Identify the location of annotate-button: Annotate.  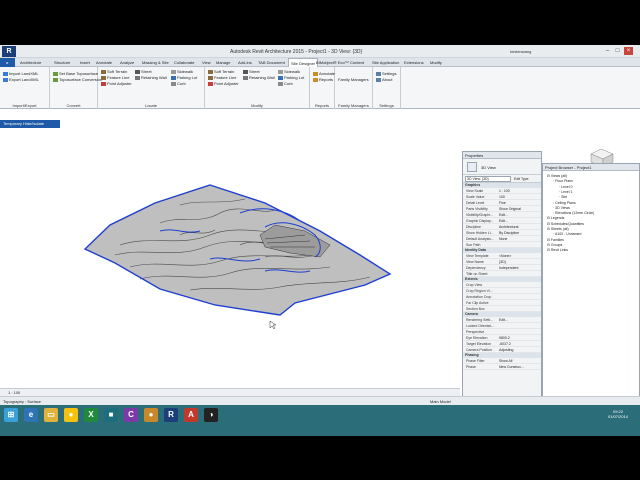
(324, 73).